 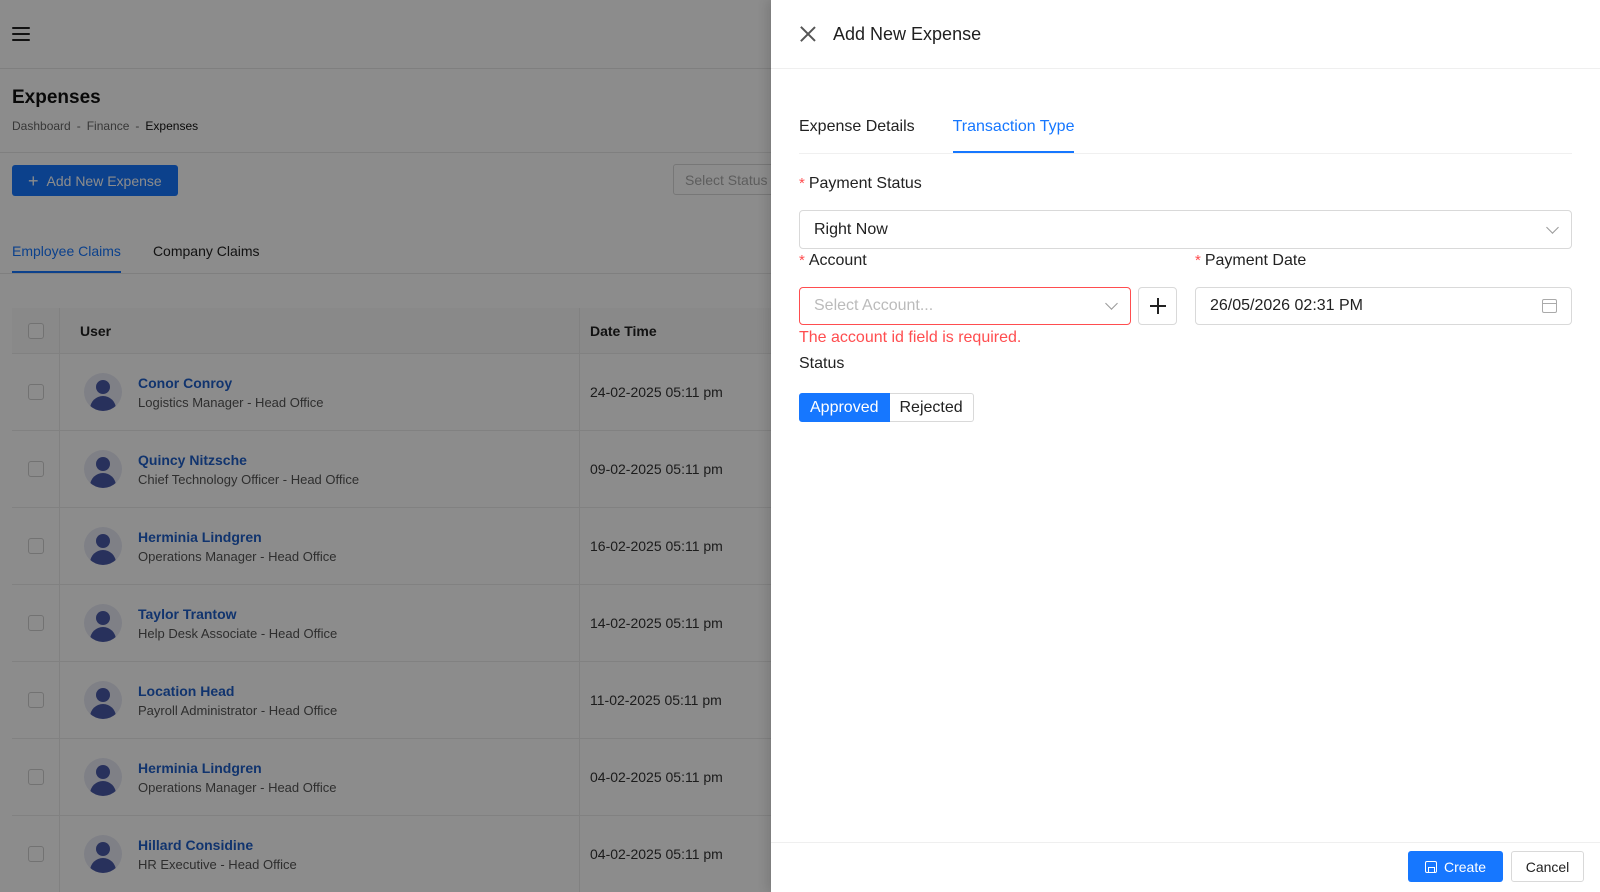 I want to click on status-rejected-option: Rejected, so click(x=931, y=407).